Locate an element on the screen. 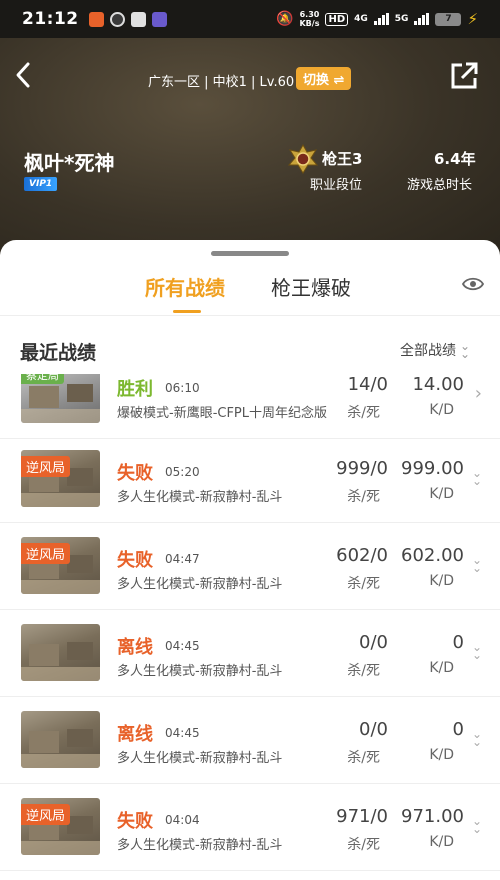  expand-chevron-icon: › is located at coordinates (478, 394).